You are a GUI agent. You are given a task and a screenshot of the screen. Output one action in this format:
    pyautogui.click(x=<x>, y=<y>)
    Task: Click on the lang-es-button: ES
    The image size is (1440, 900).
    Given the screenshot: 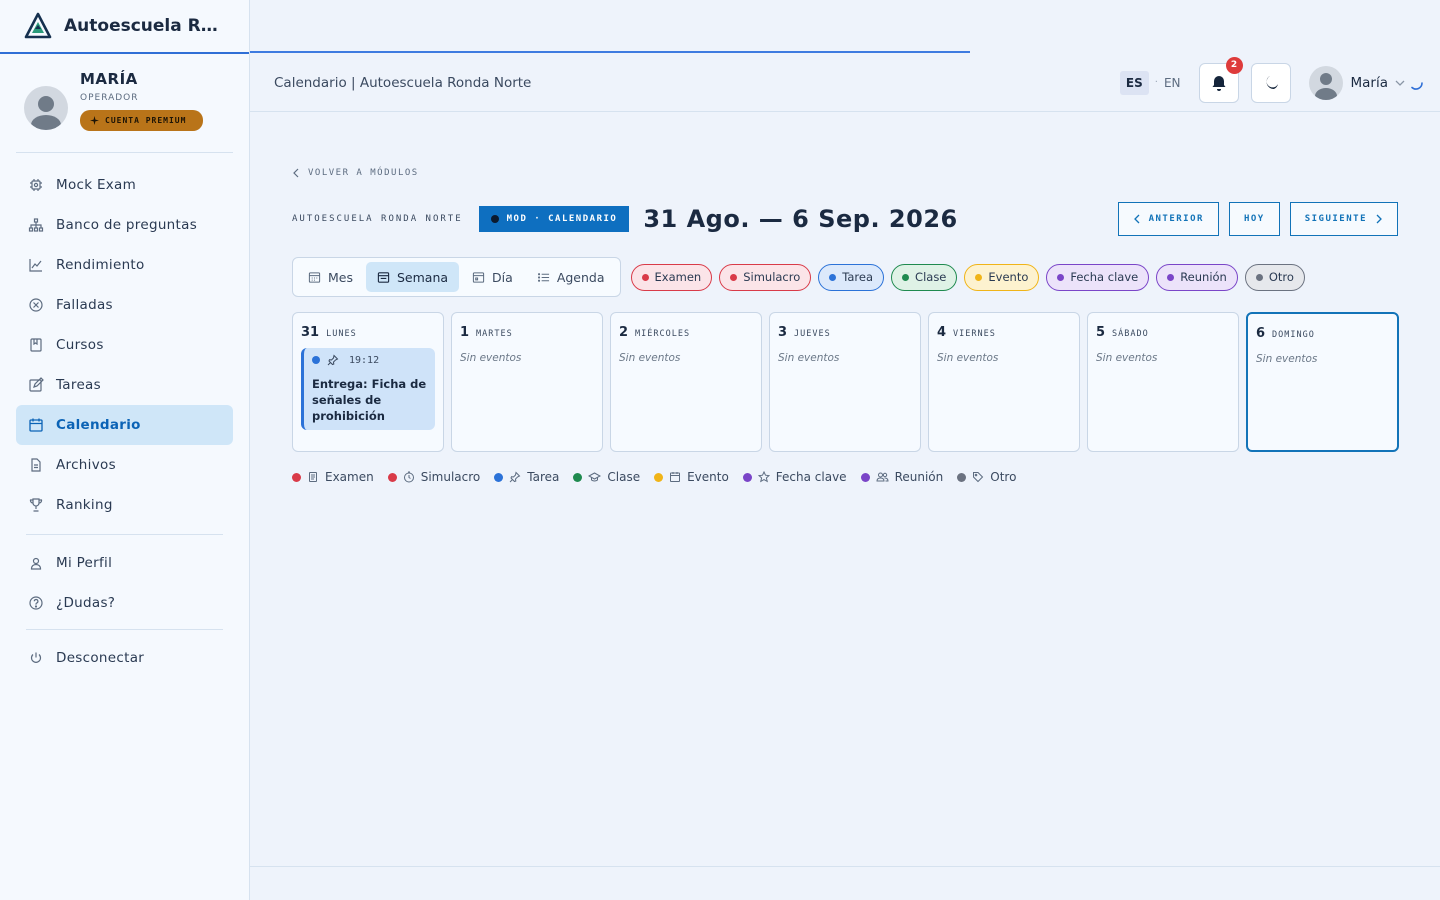 What is the action you would take?
    pyautogui.click(x=1134, y=82)
    